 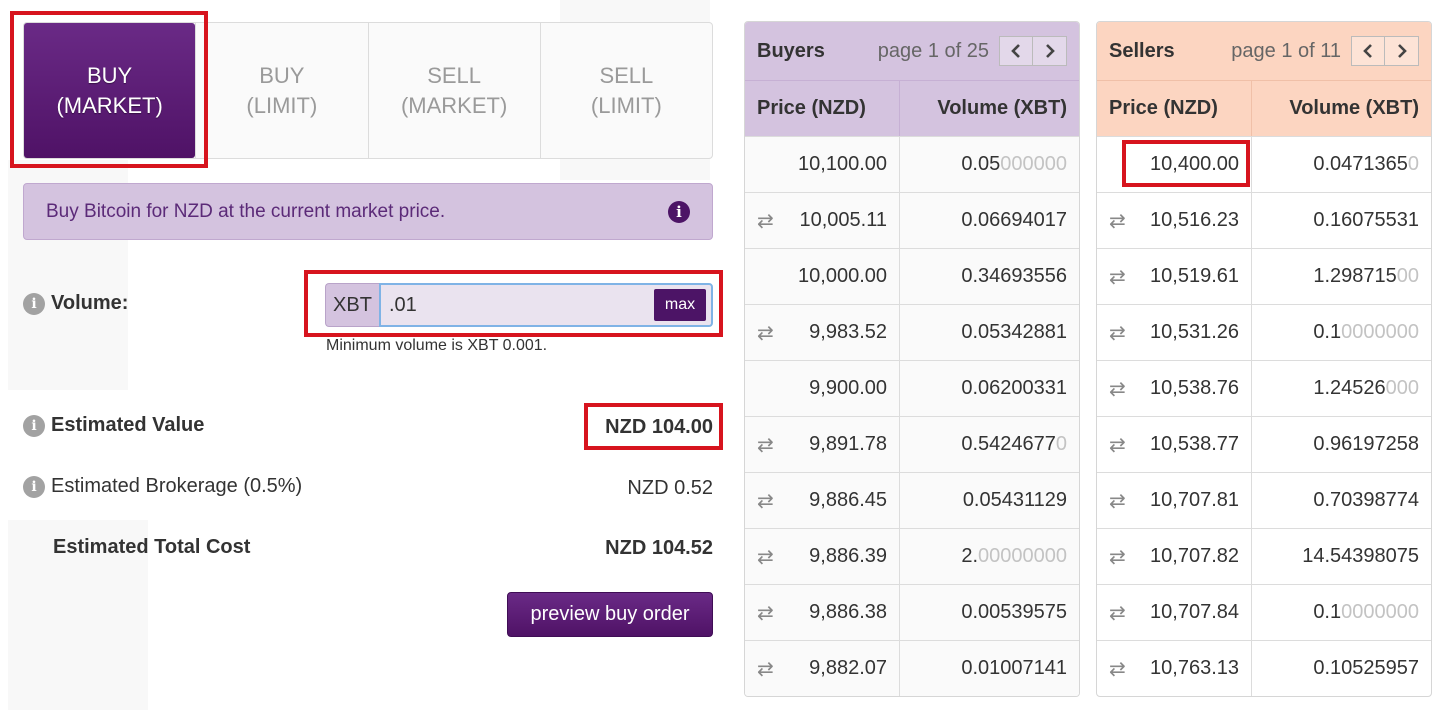 I want to click on volume-value: 0.05431129, so click(x=1014, y=500).